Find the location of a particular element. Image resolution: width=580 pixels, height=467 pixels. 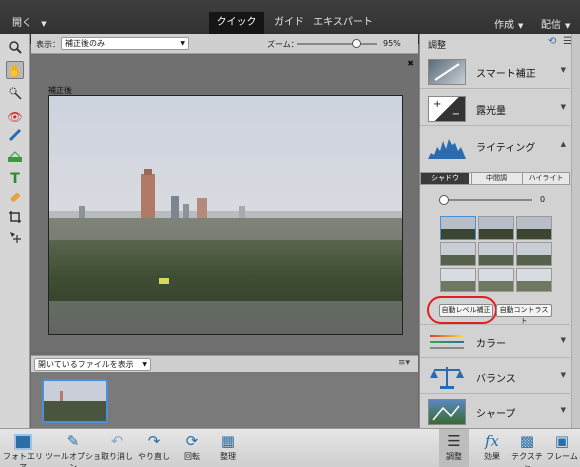

spot-healing-brush-icon is located at coordinates (15, 199).